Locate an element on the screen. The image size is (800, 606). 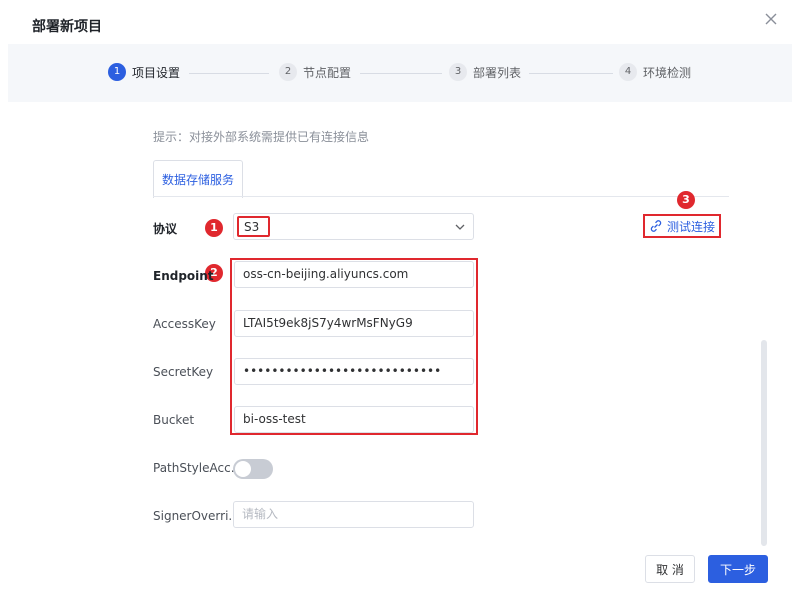
step-node-config: 2 节点配置 is located at coordinates (315, 72).